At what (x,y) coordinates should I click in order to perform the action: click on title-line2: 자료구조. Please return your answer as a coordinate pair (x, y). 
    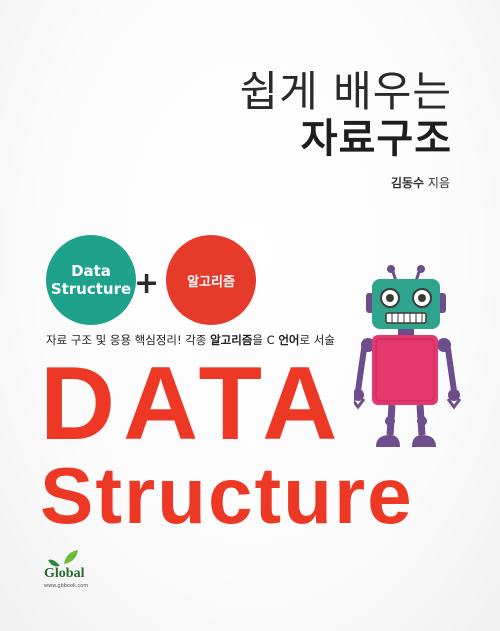
    Looking at the image, I should click on (376, 139).